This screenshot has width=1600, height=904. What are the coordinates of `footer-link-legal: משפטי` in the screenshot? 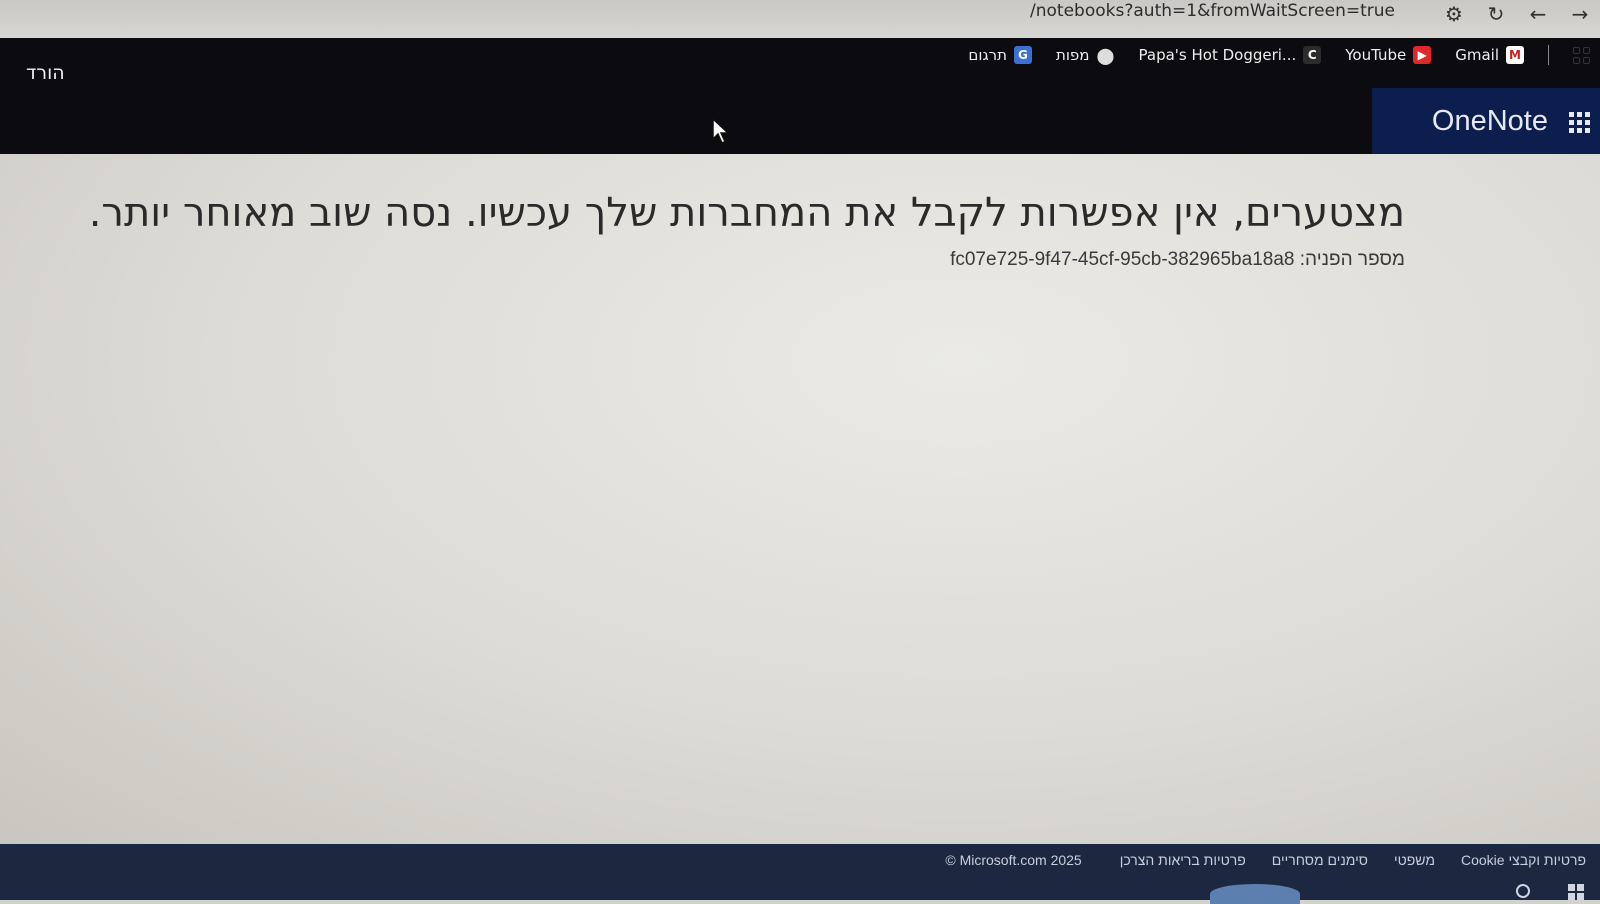 It's located at (1414, 860).